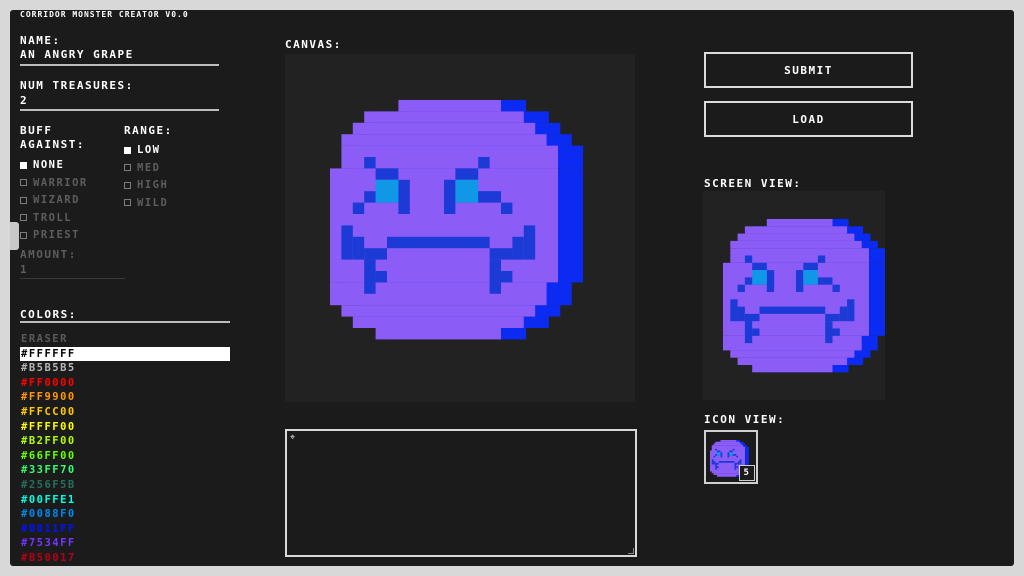 Image resolution: width=1024 pixels, height=576 pixels. I want to click on colors-label: COLORS:, so click(48, 314).